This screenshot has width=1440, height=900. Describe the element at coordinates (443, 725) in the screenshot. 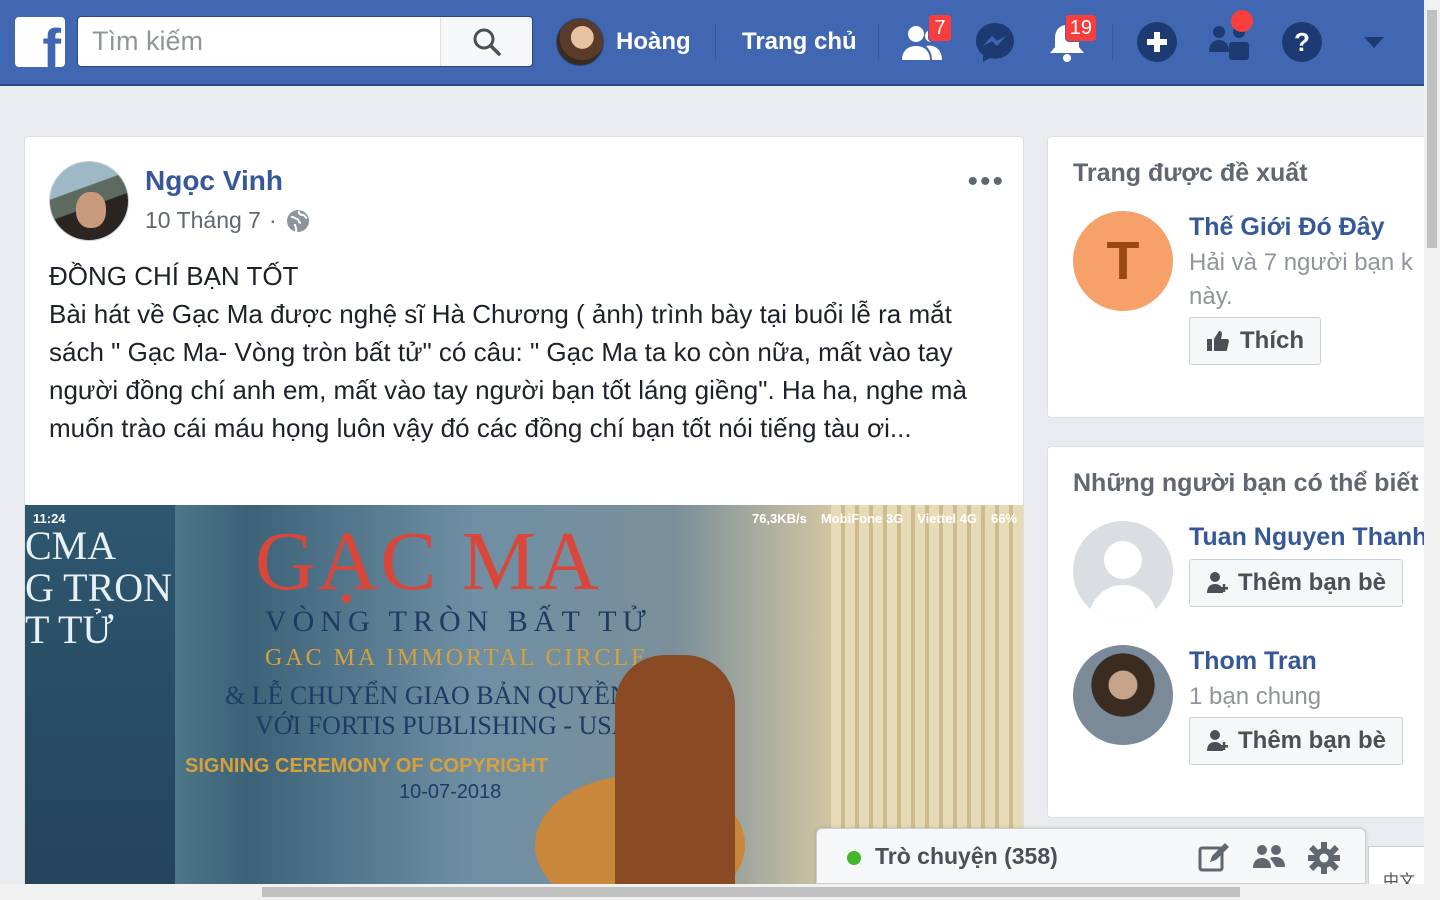

I see `banner-line-2: VỚI FORTIS PUBLISHING - USA` at that location.